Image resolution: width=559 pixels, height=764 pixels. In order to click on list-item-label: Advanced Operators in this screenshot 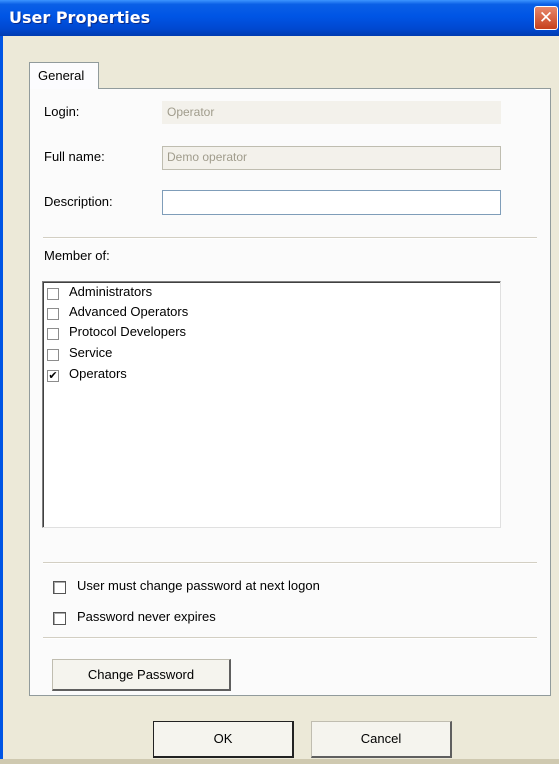, I will do `click(129, 311)`.